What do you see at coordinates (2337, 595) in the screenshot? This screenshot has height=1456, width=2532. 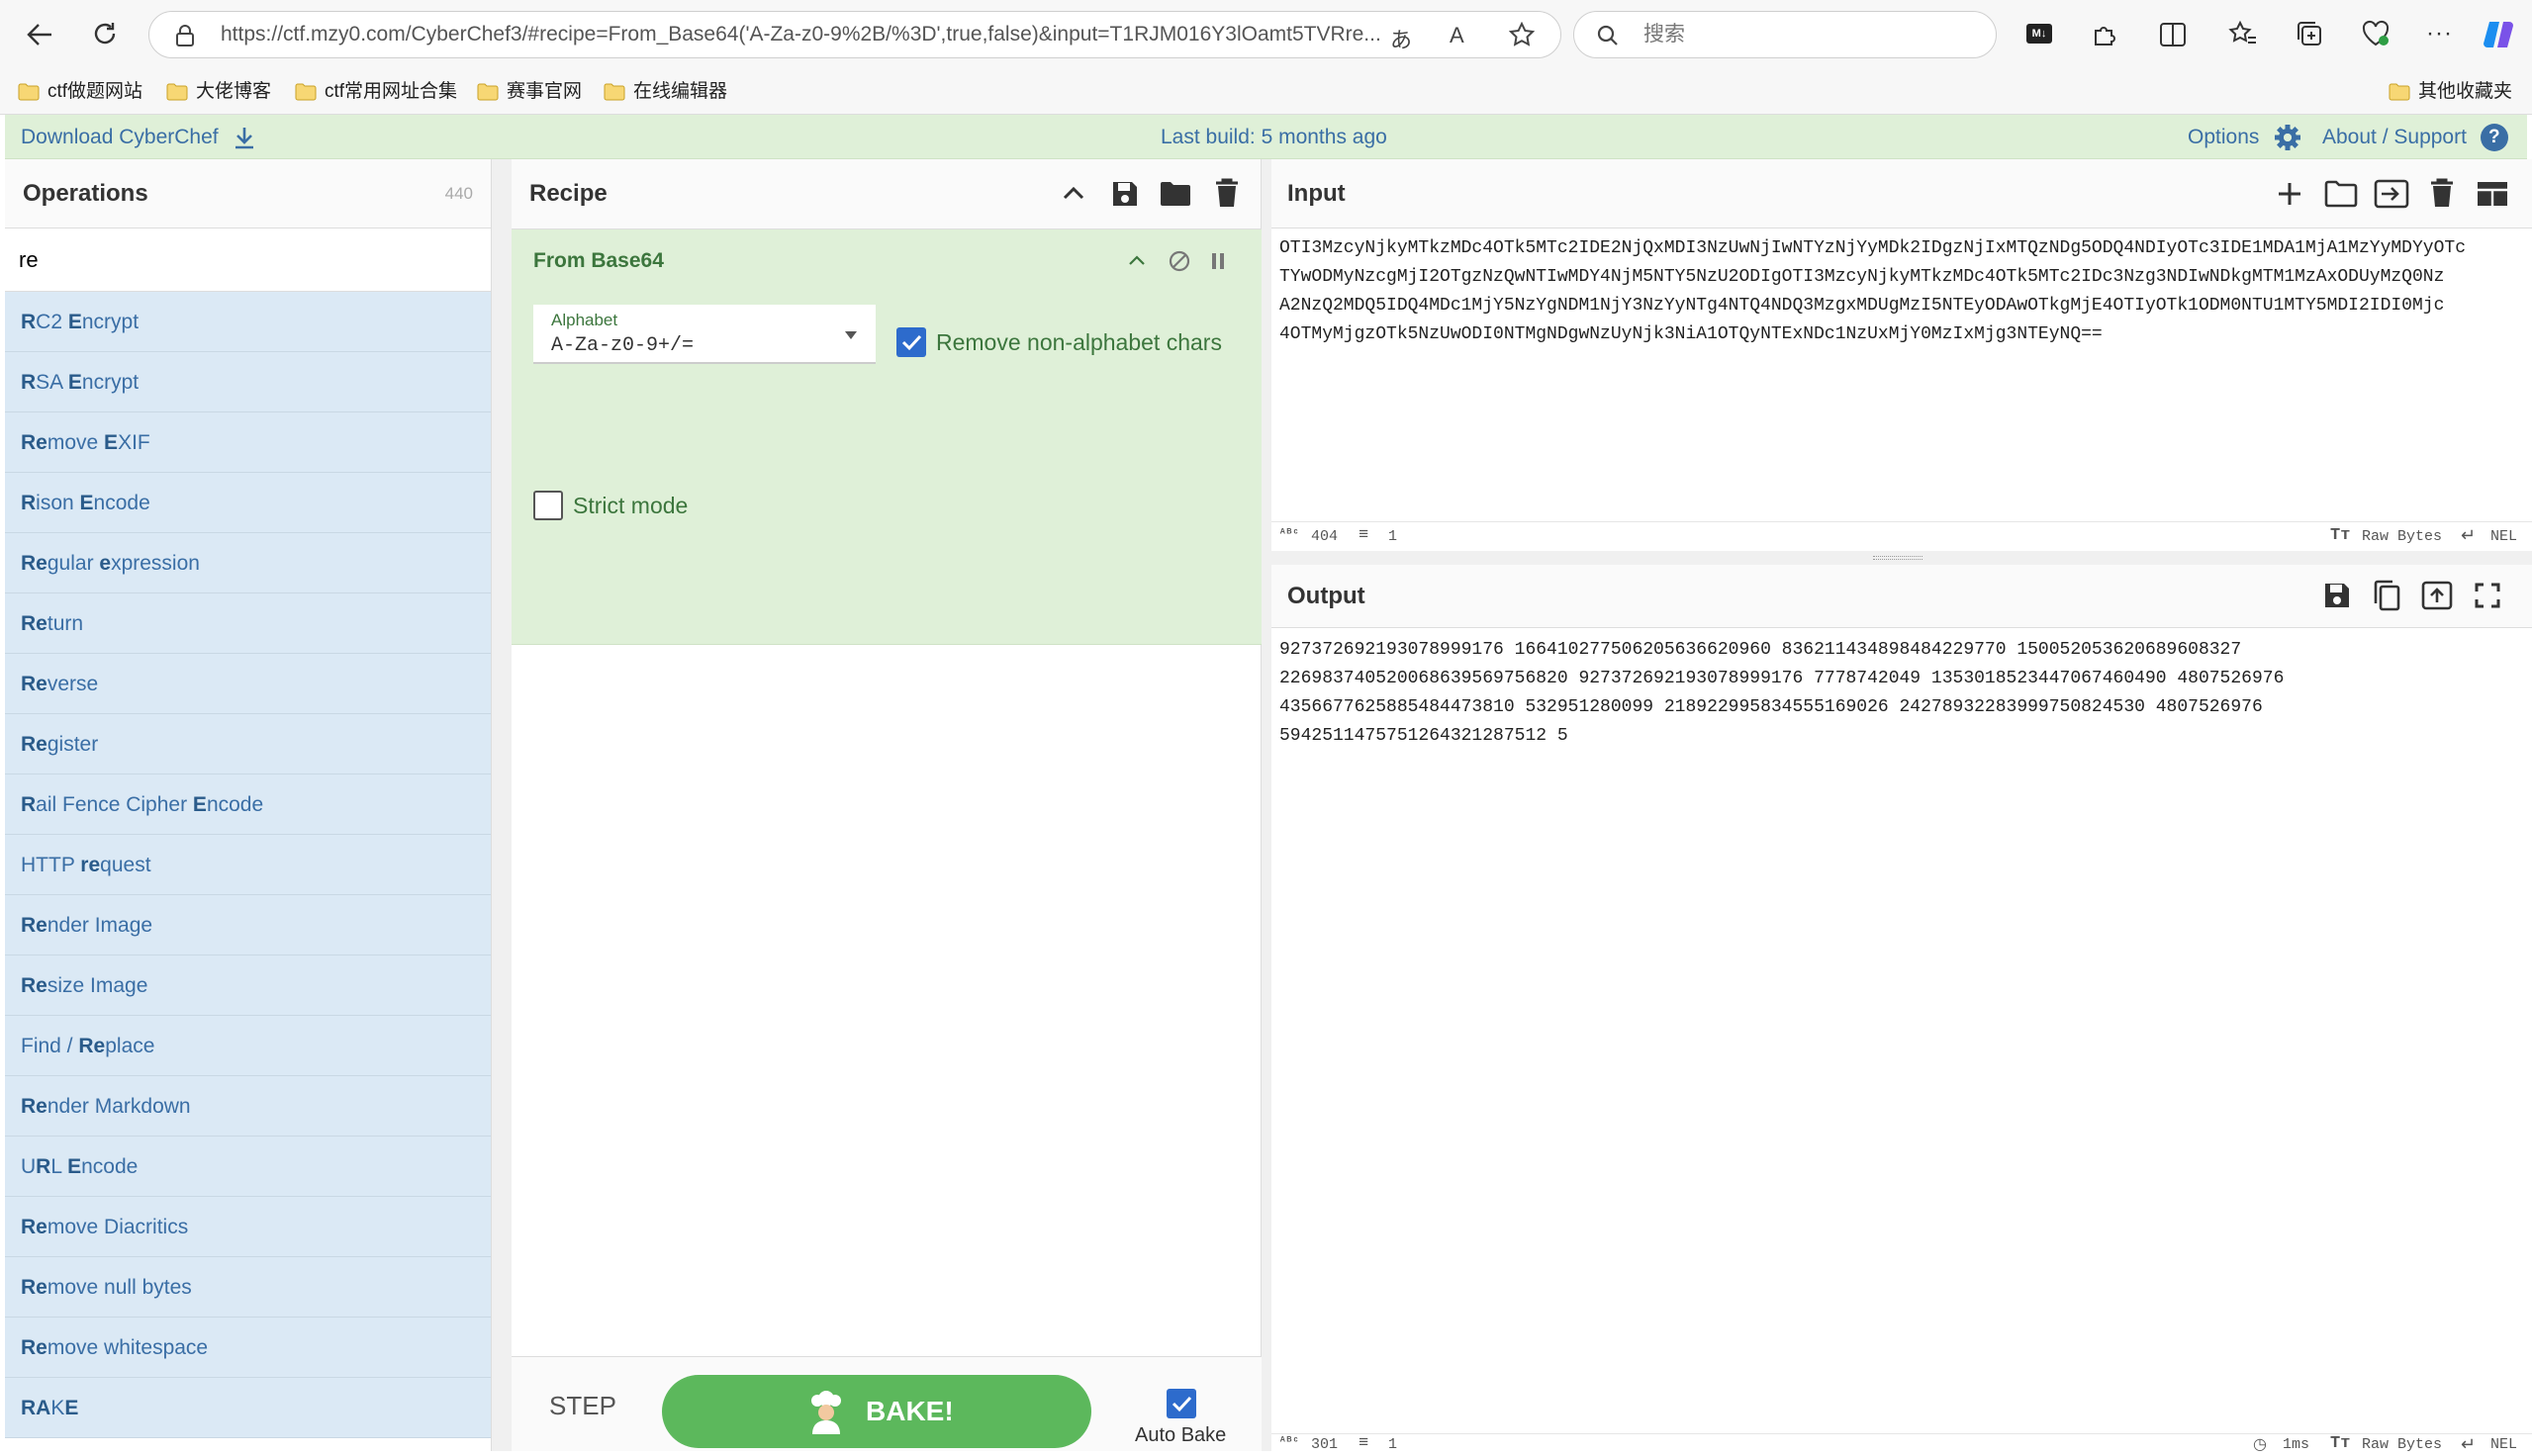 I see `save-output-icon` at bounding box center [2337, 595].